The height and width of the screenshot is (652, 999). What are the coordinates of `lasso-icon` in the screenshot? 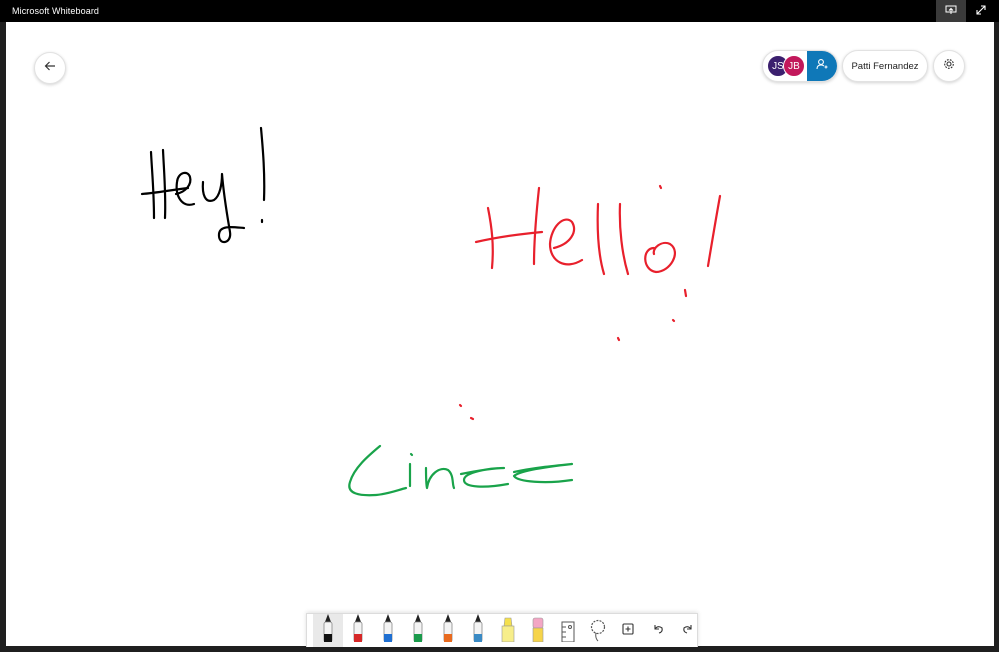 It's located at (598, 631).